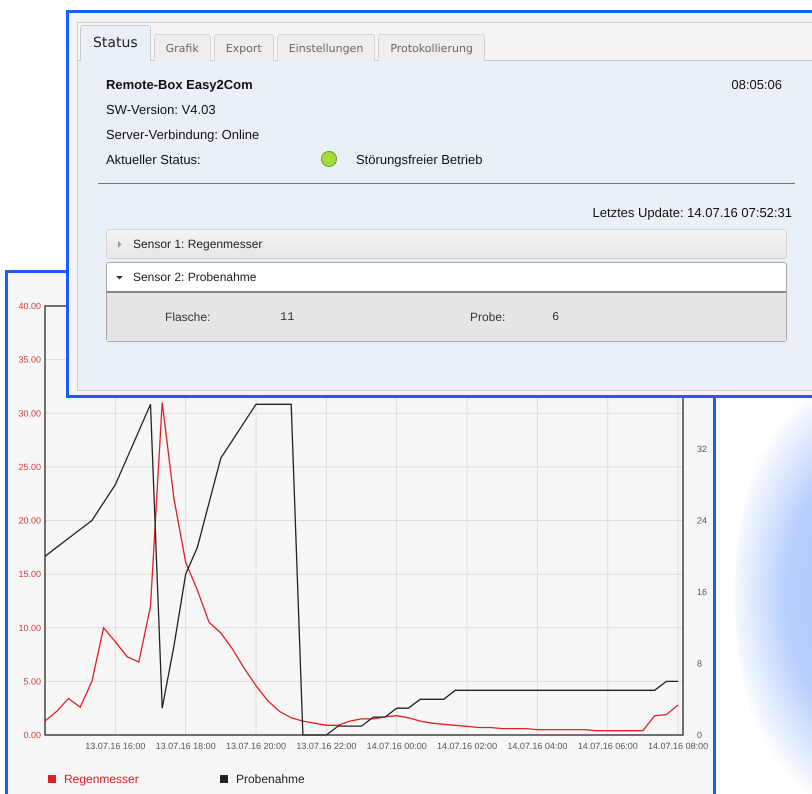 The image size is (812, 794). I want to click on axis-tick-label: 0, so click(699, 735).